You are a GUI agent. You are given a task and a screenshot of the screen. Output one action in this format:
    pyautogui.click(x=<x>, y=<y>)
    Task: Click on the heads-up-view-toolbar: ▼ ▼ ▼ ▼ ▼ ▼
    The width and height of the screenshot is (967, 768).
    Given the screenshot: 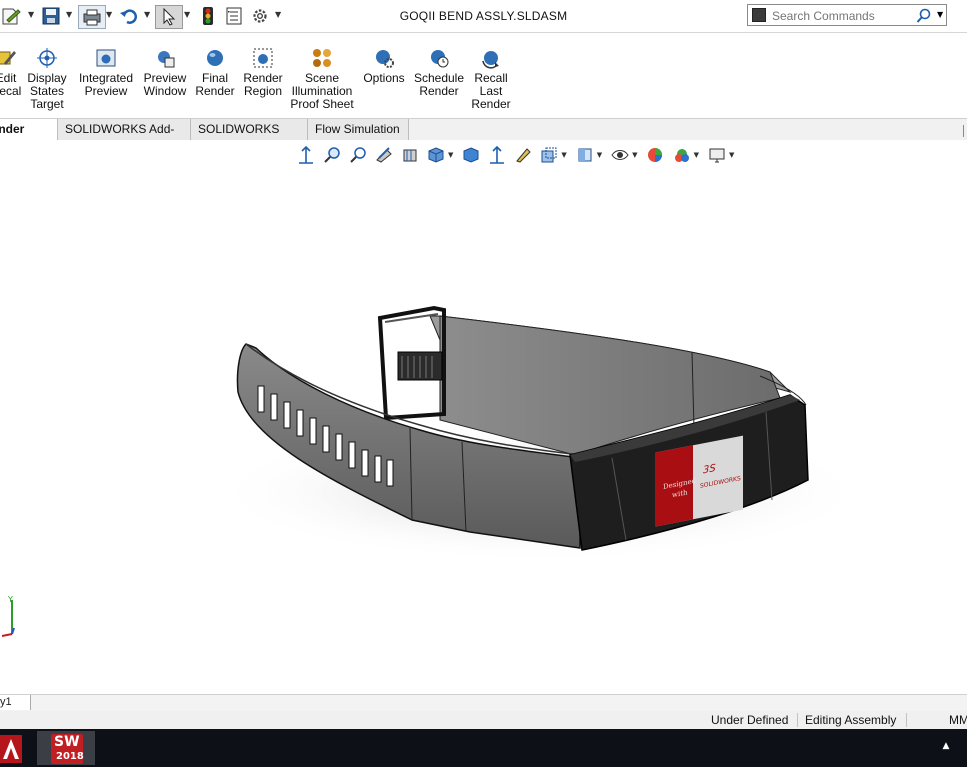 What is the action you would take?
    pyautogui.click(x=519, y=155)
    